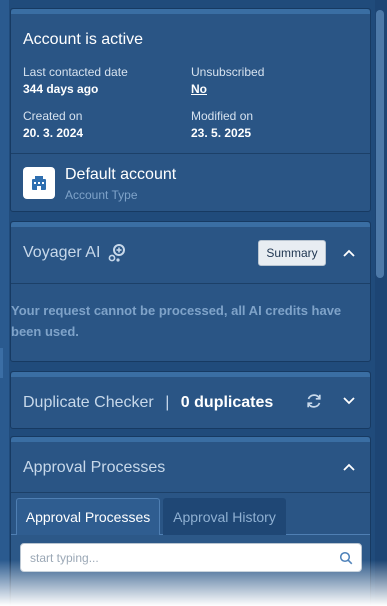  I want to click on building-icon, so click(39, 183).